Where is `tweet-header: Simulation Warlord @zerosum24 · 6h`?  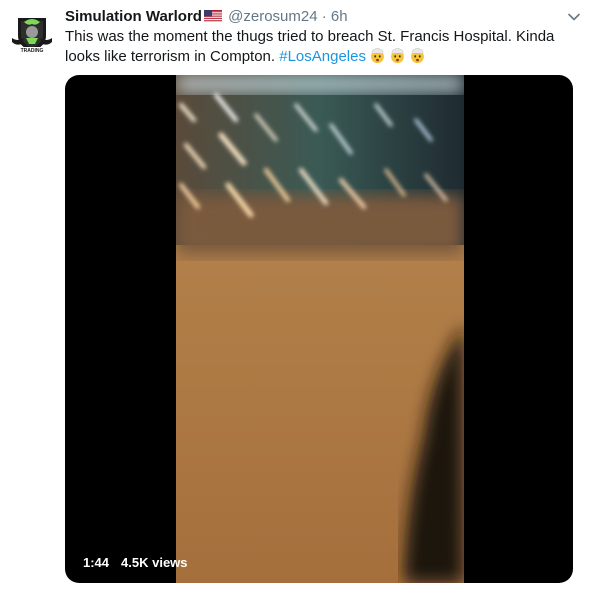
tweet-header: Simulation Warlord @zerosum24 · 6h is located at coordinates (206, 17).